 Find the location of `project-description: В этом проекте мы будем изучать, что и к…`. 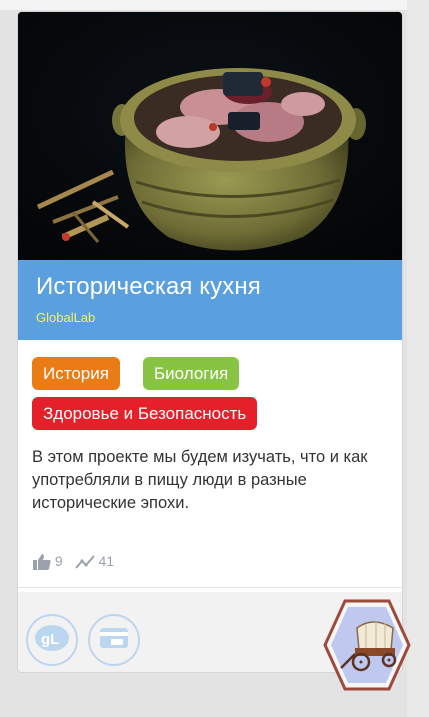

project-description: В этом проекте мы будем изучать, что и к… is located at coordinates (200, 480).